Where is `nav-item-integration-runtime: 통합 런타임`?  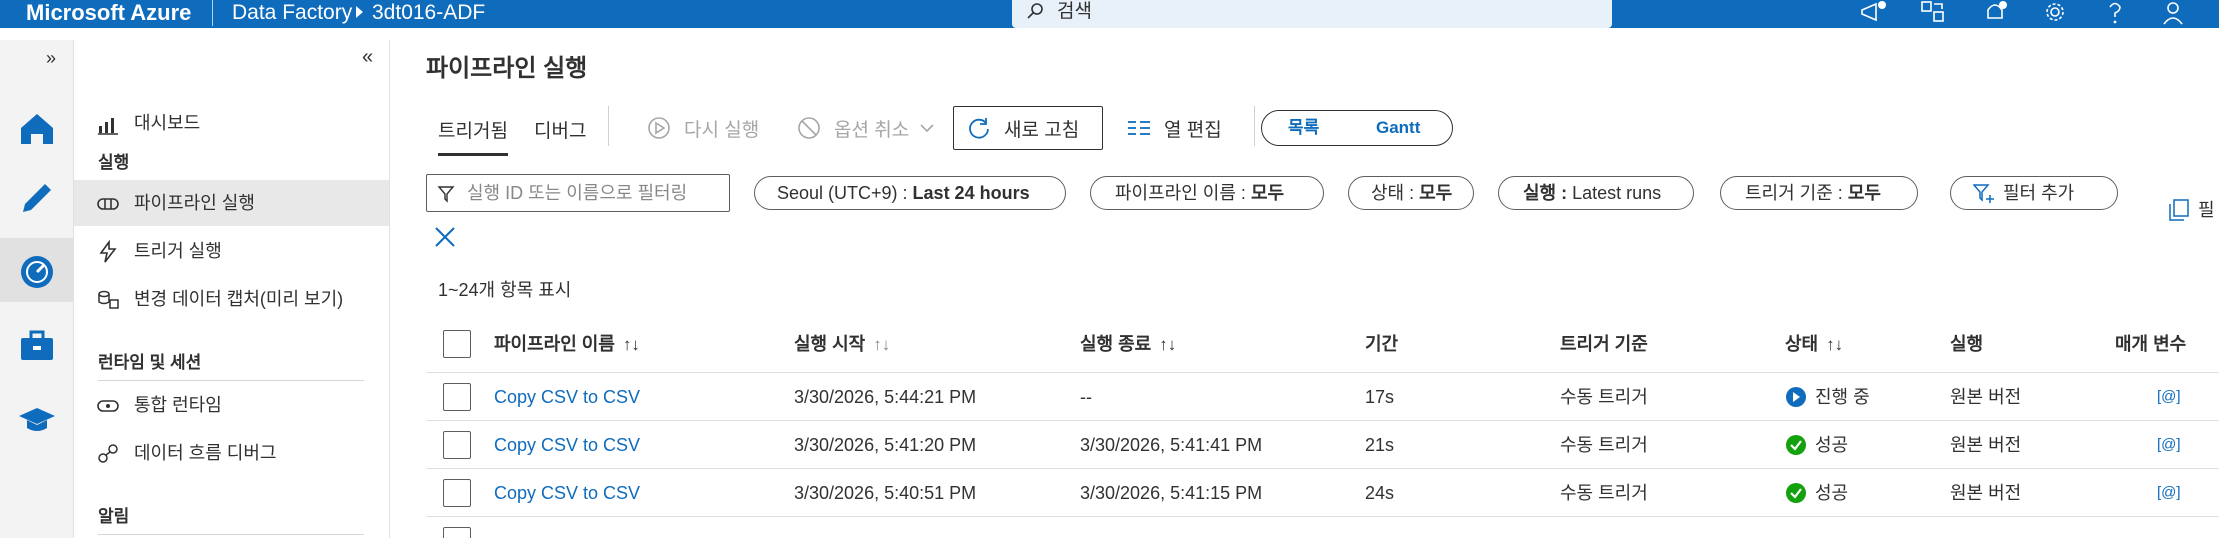 nav-item-integration-runtime: 통합 런타임 is located at coordinates (231, 405).